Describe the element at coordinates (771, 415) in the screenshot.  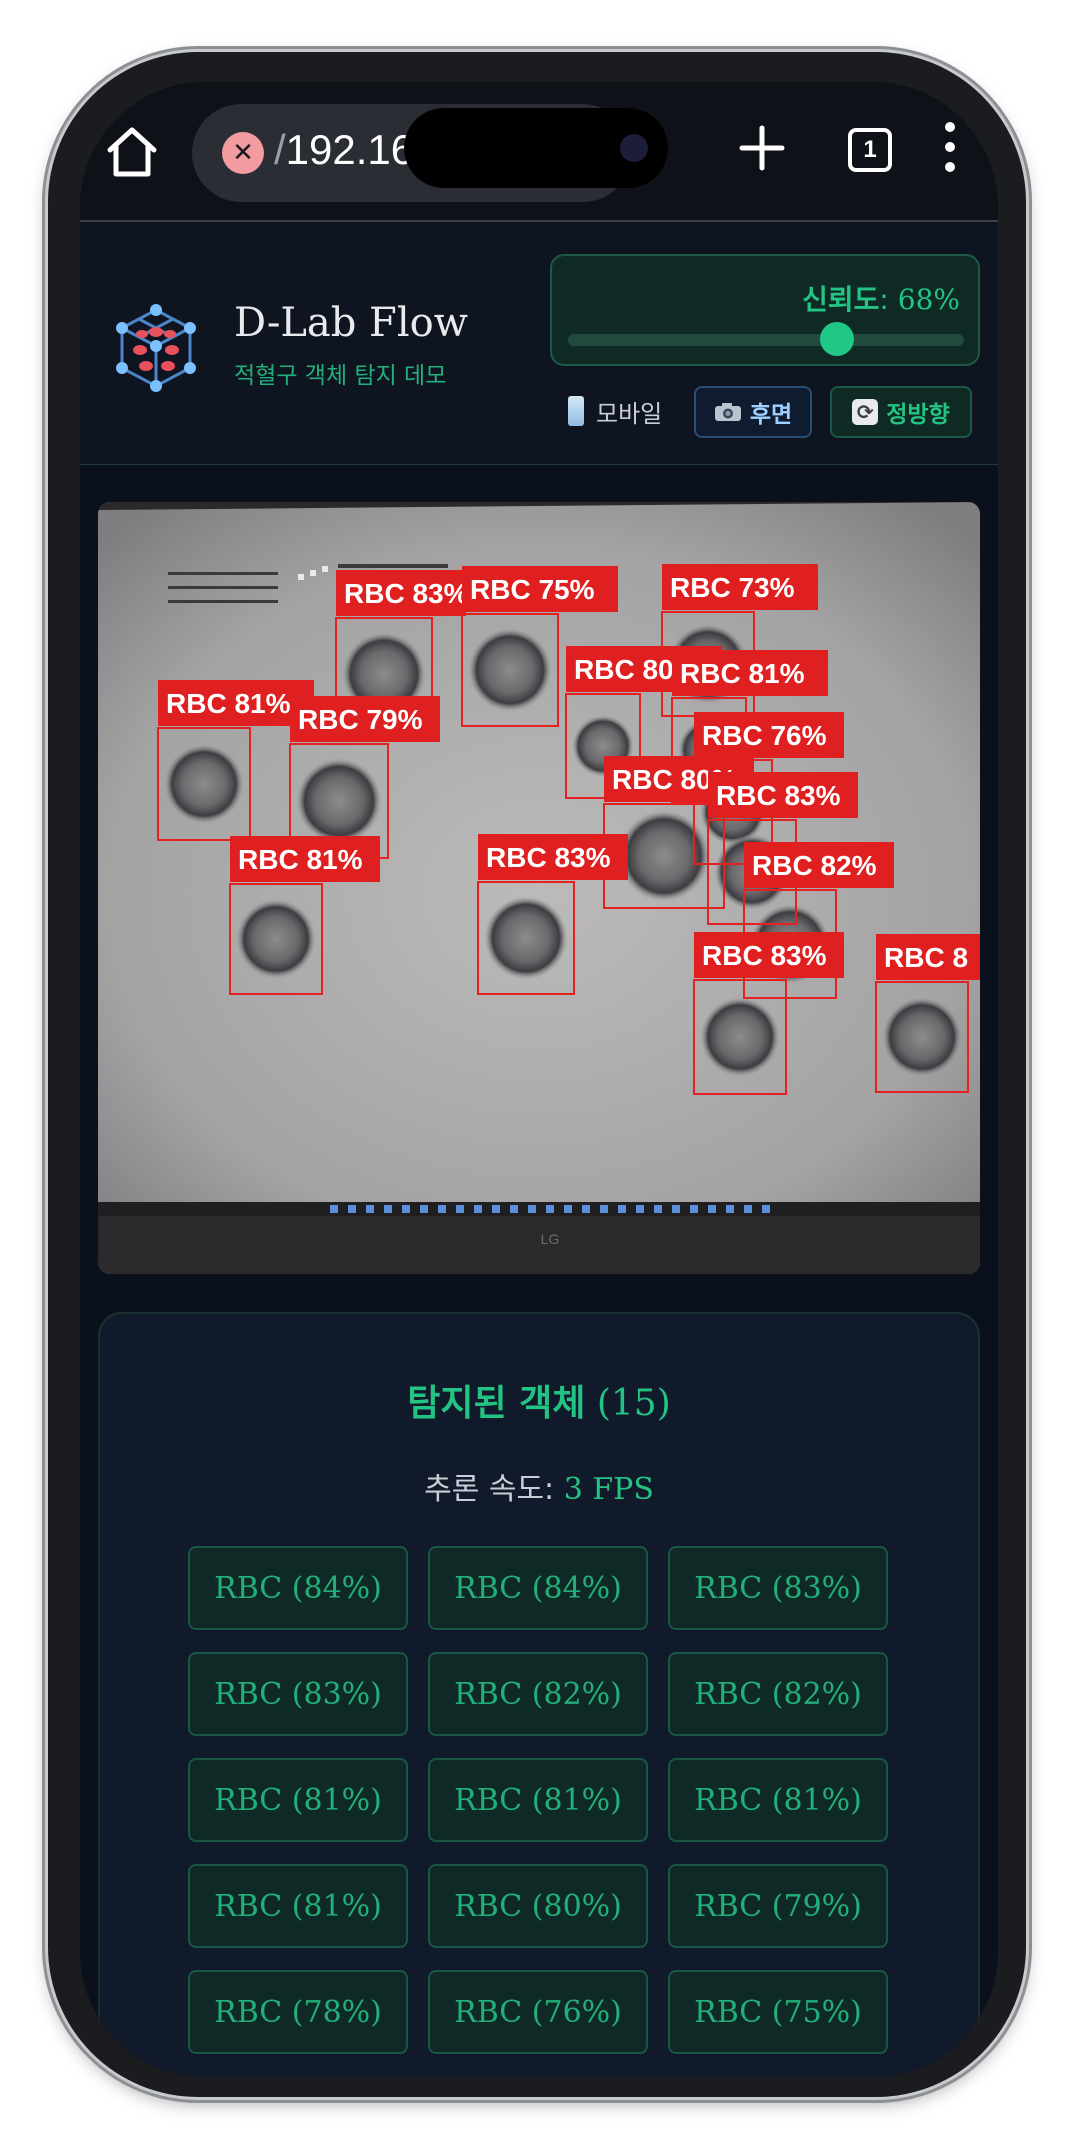
I see `rear-camera-label: 후면` at that location.